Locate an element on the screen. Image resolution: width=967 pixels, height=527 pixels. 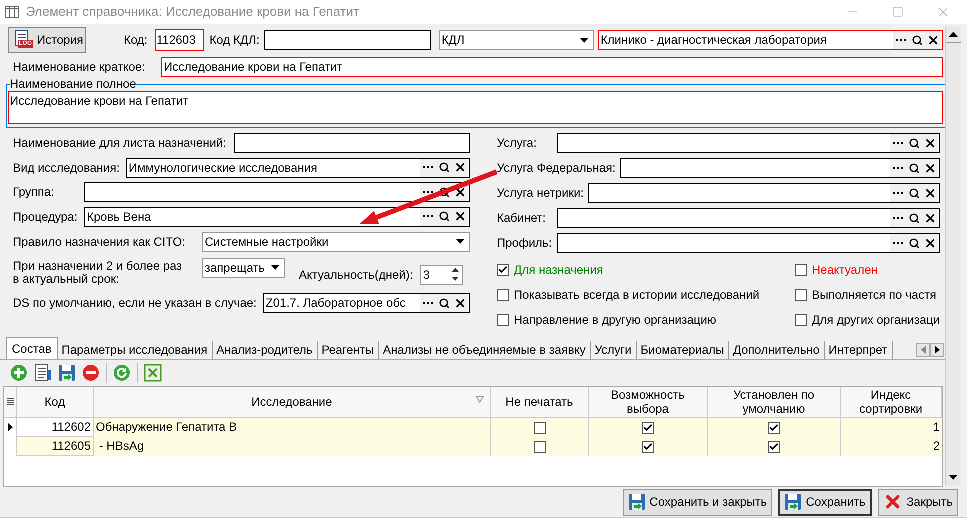
down-arrow-icon is located at coordinates (953, 477).